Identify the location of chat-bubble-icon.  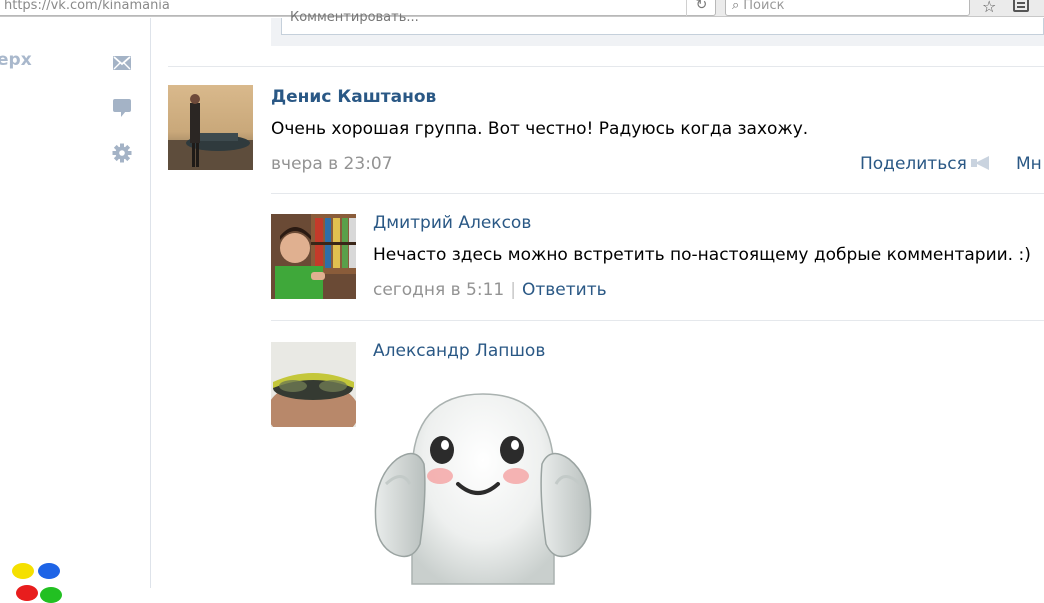
(122, 108).